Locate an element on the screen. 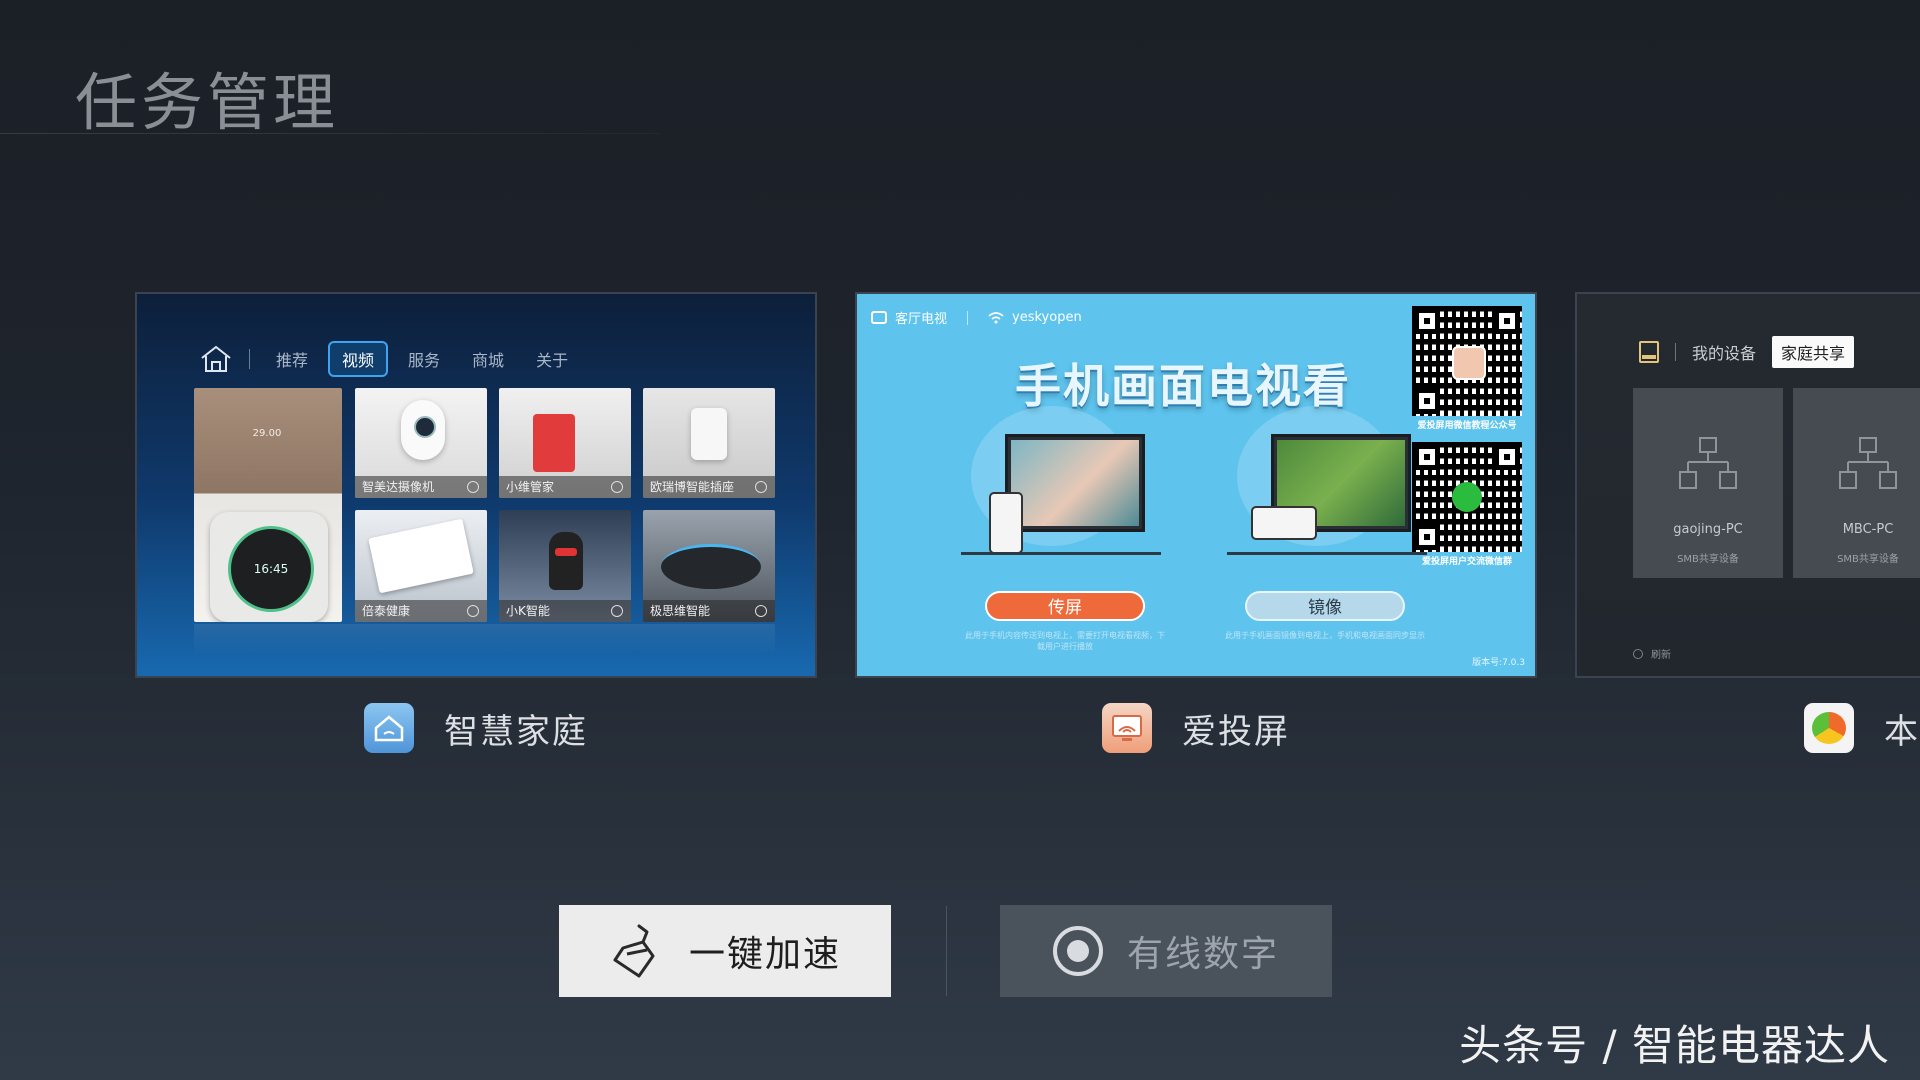 The width and height of the screenshot is (1920, 1080). tv-screen is located at coordinates (1075, 483).